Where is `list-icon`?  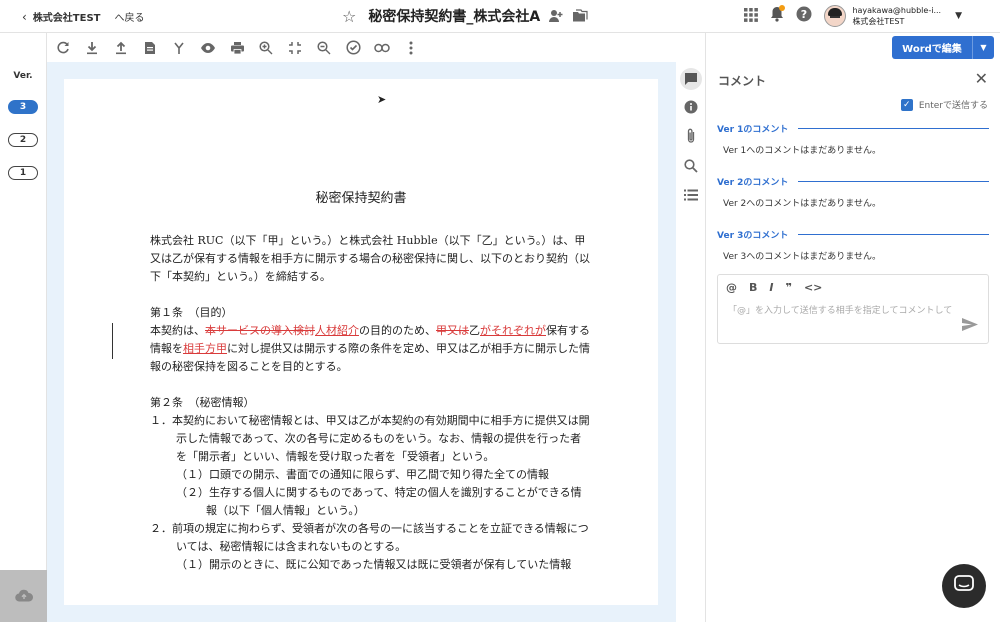 list-icon is located at coordinates (691, 195).